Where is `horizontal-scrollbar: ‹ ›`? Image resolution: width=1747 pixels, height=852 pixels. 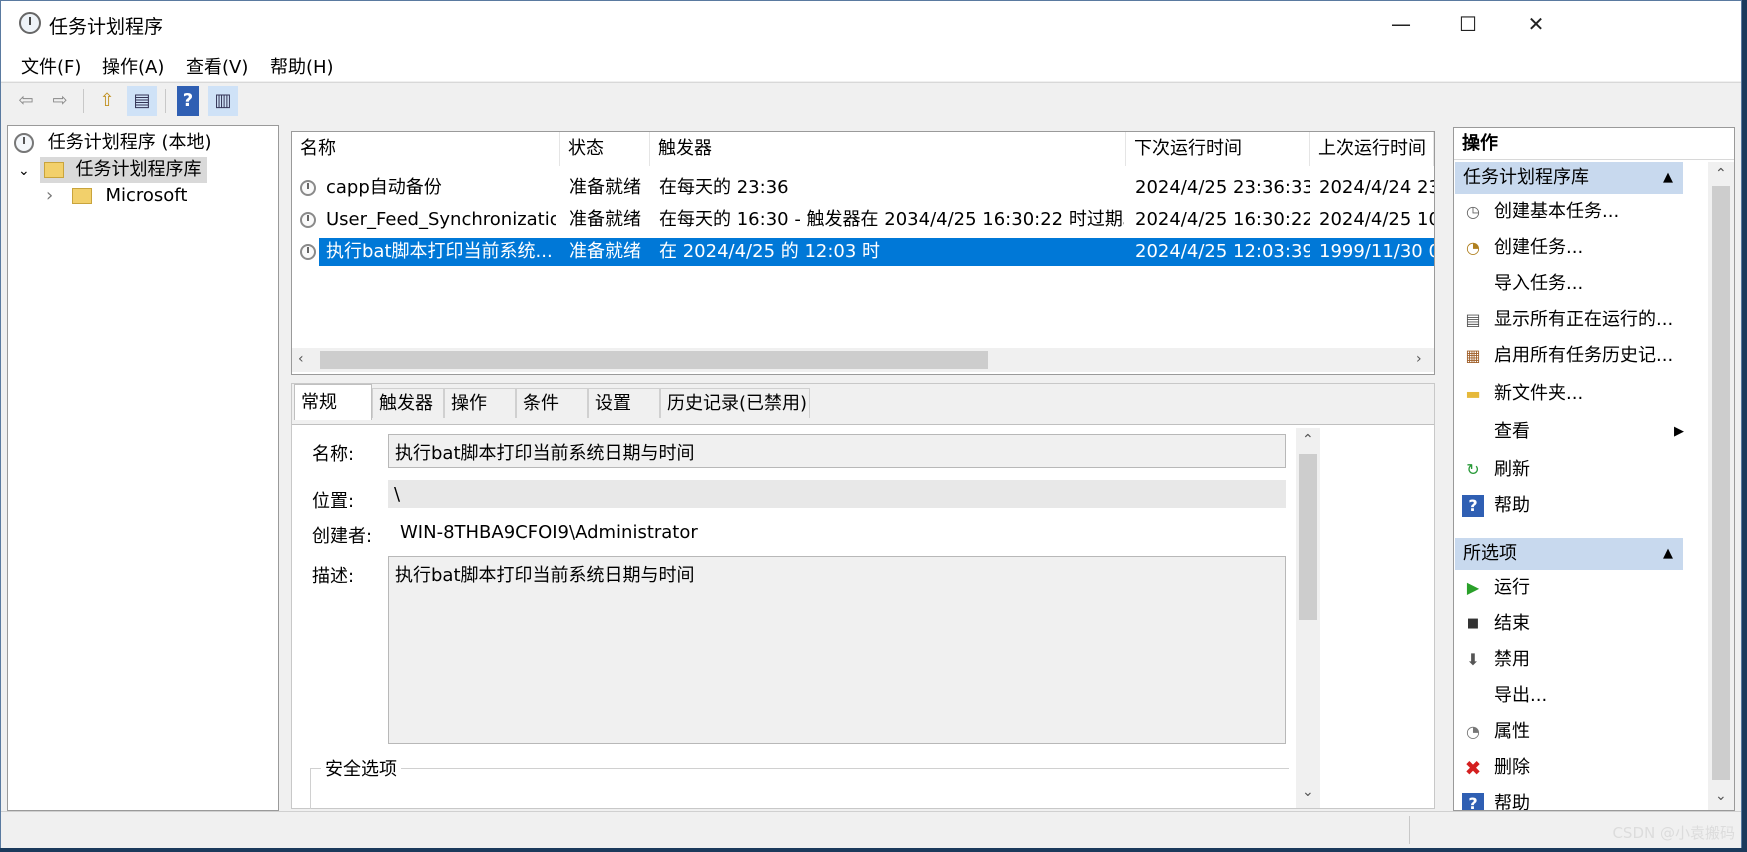
horizontal-scrollbar: ‹ › is located at coordinates (863, 360).